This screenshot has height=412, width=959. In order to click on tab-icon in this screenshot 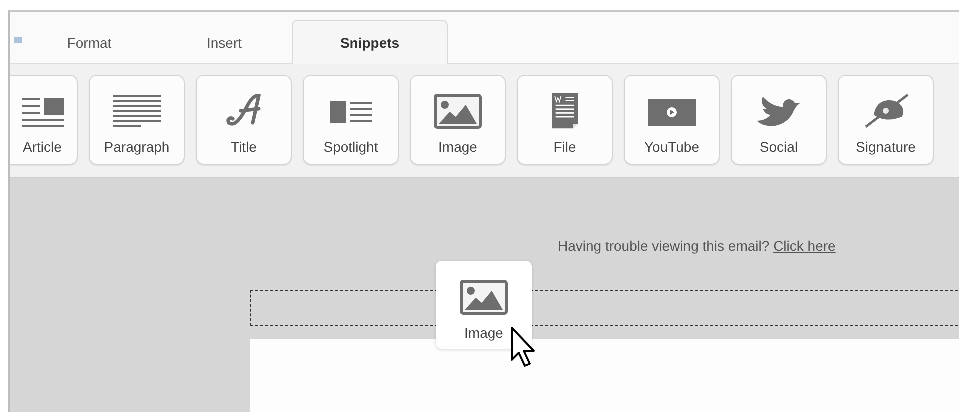, I will do `click(18, 40)`.